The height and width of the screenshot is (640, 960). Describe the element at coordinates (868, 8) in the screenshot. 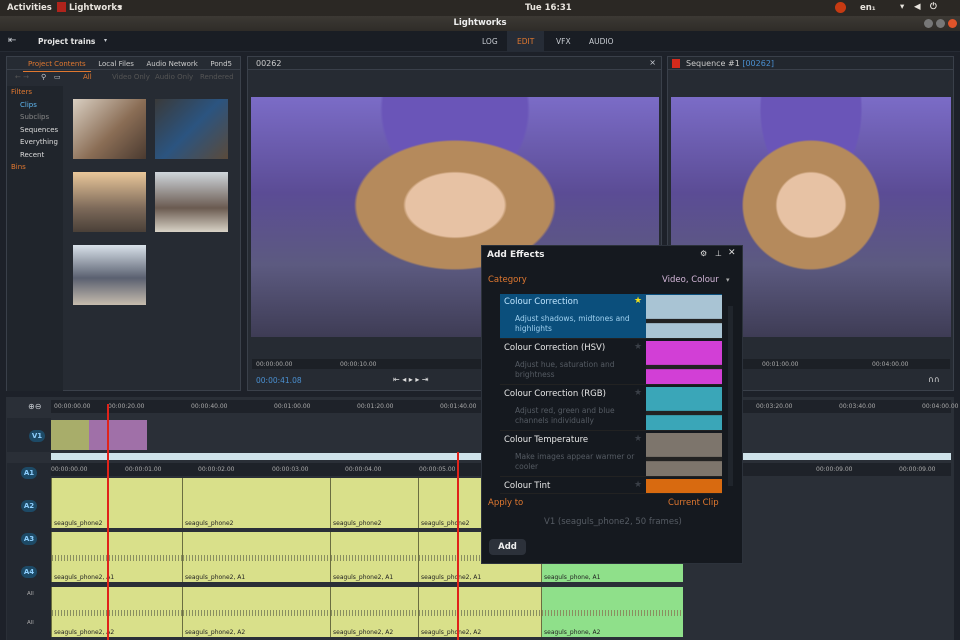

I see `language-indicator: en₁` at that location.